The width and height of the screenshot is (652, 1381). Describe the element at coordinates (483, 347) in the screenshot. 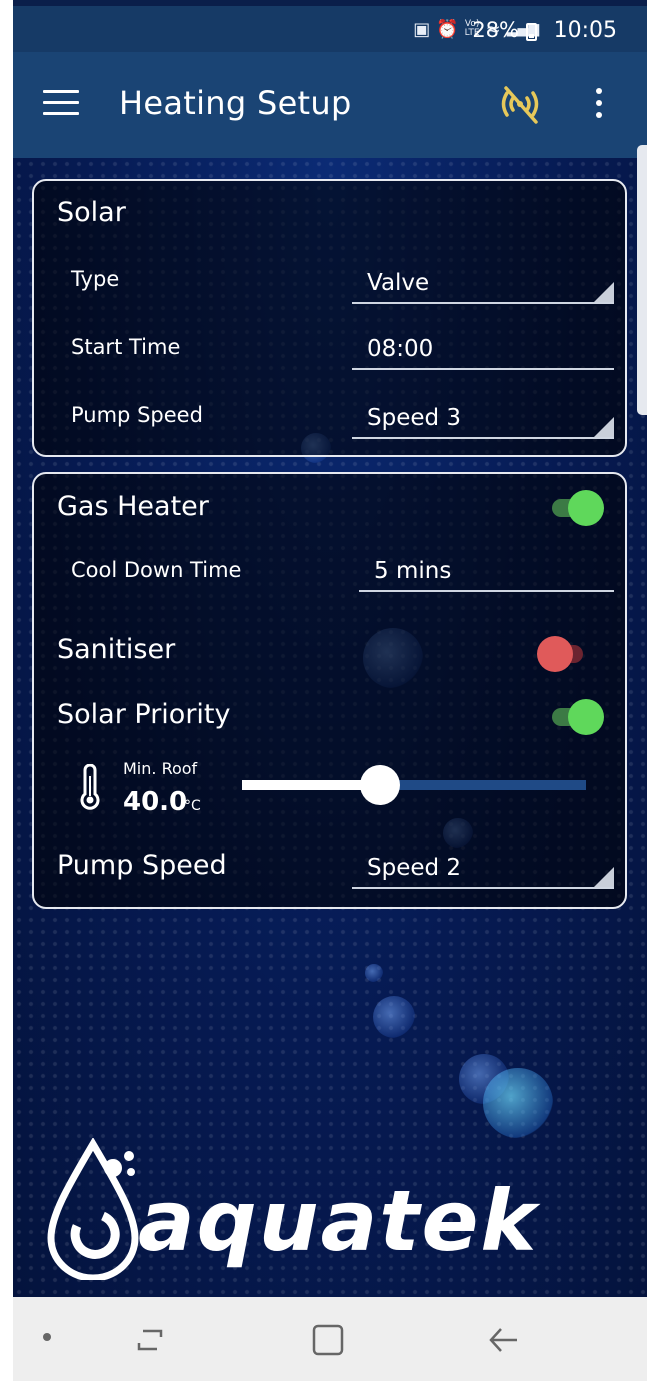

I see `start-time-field: 08:00` at that location.